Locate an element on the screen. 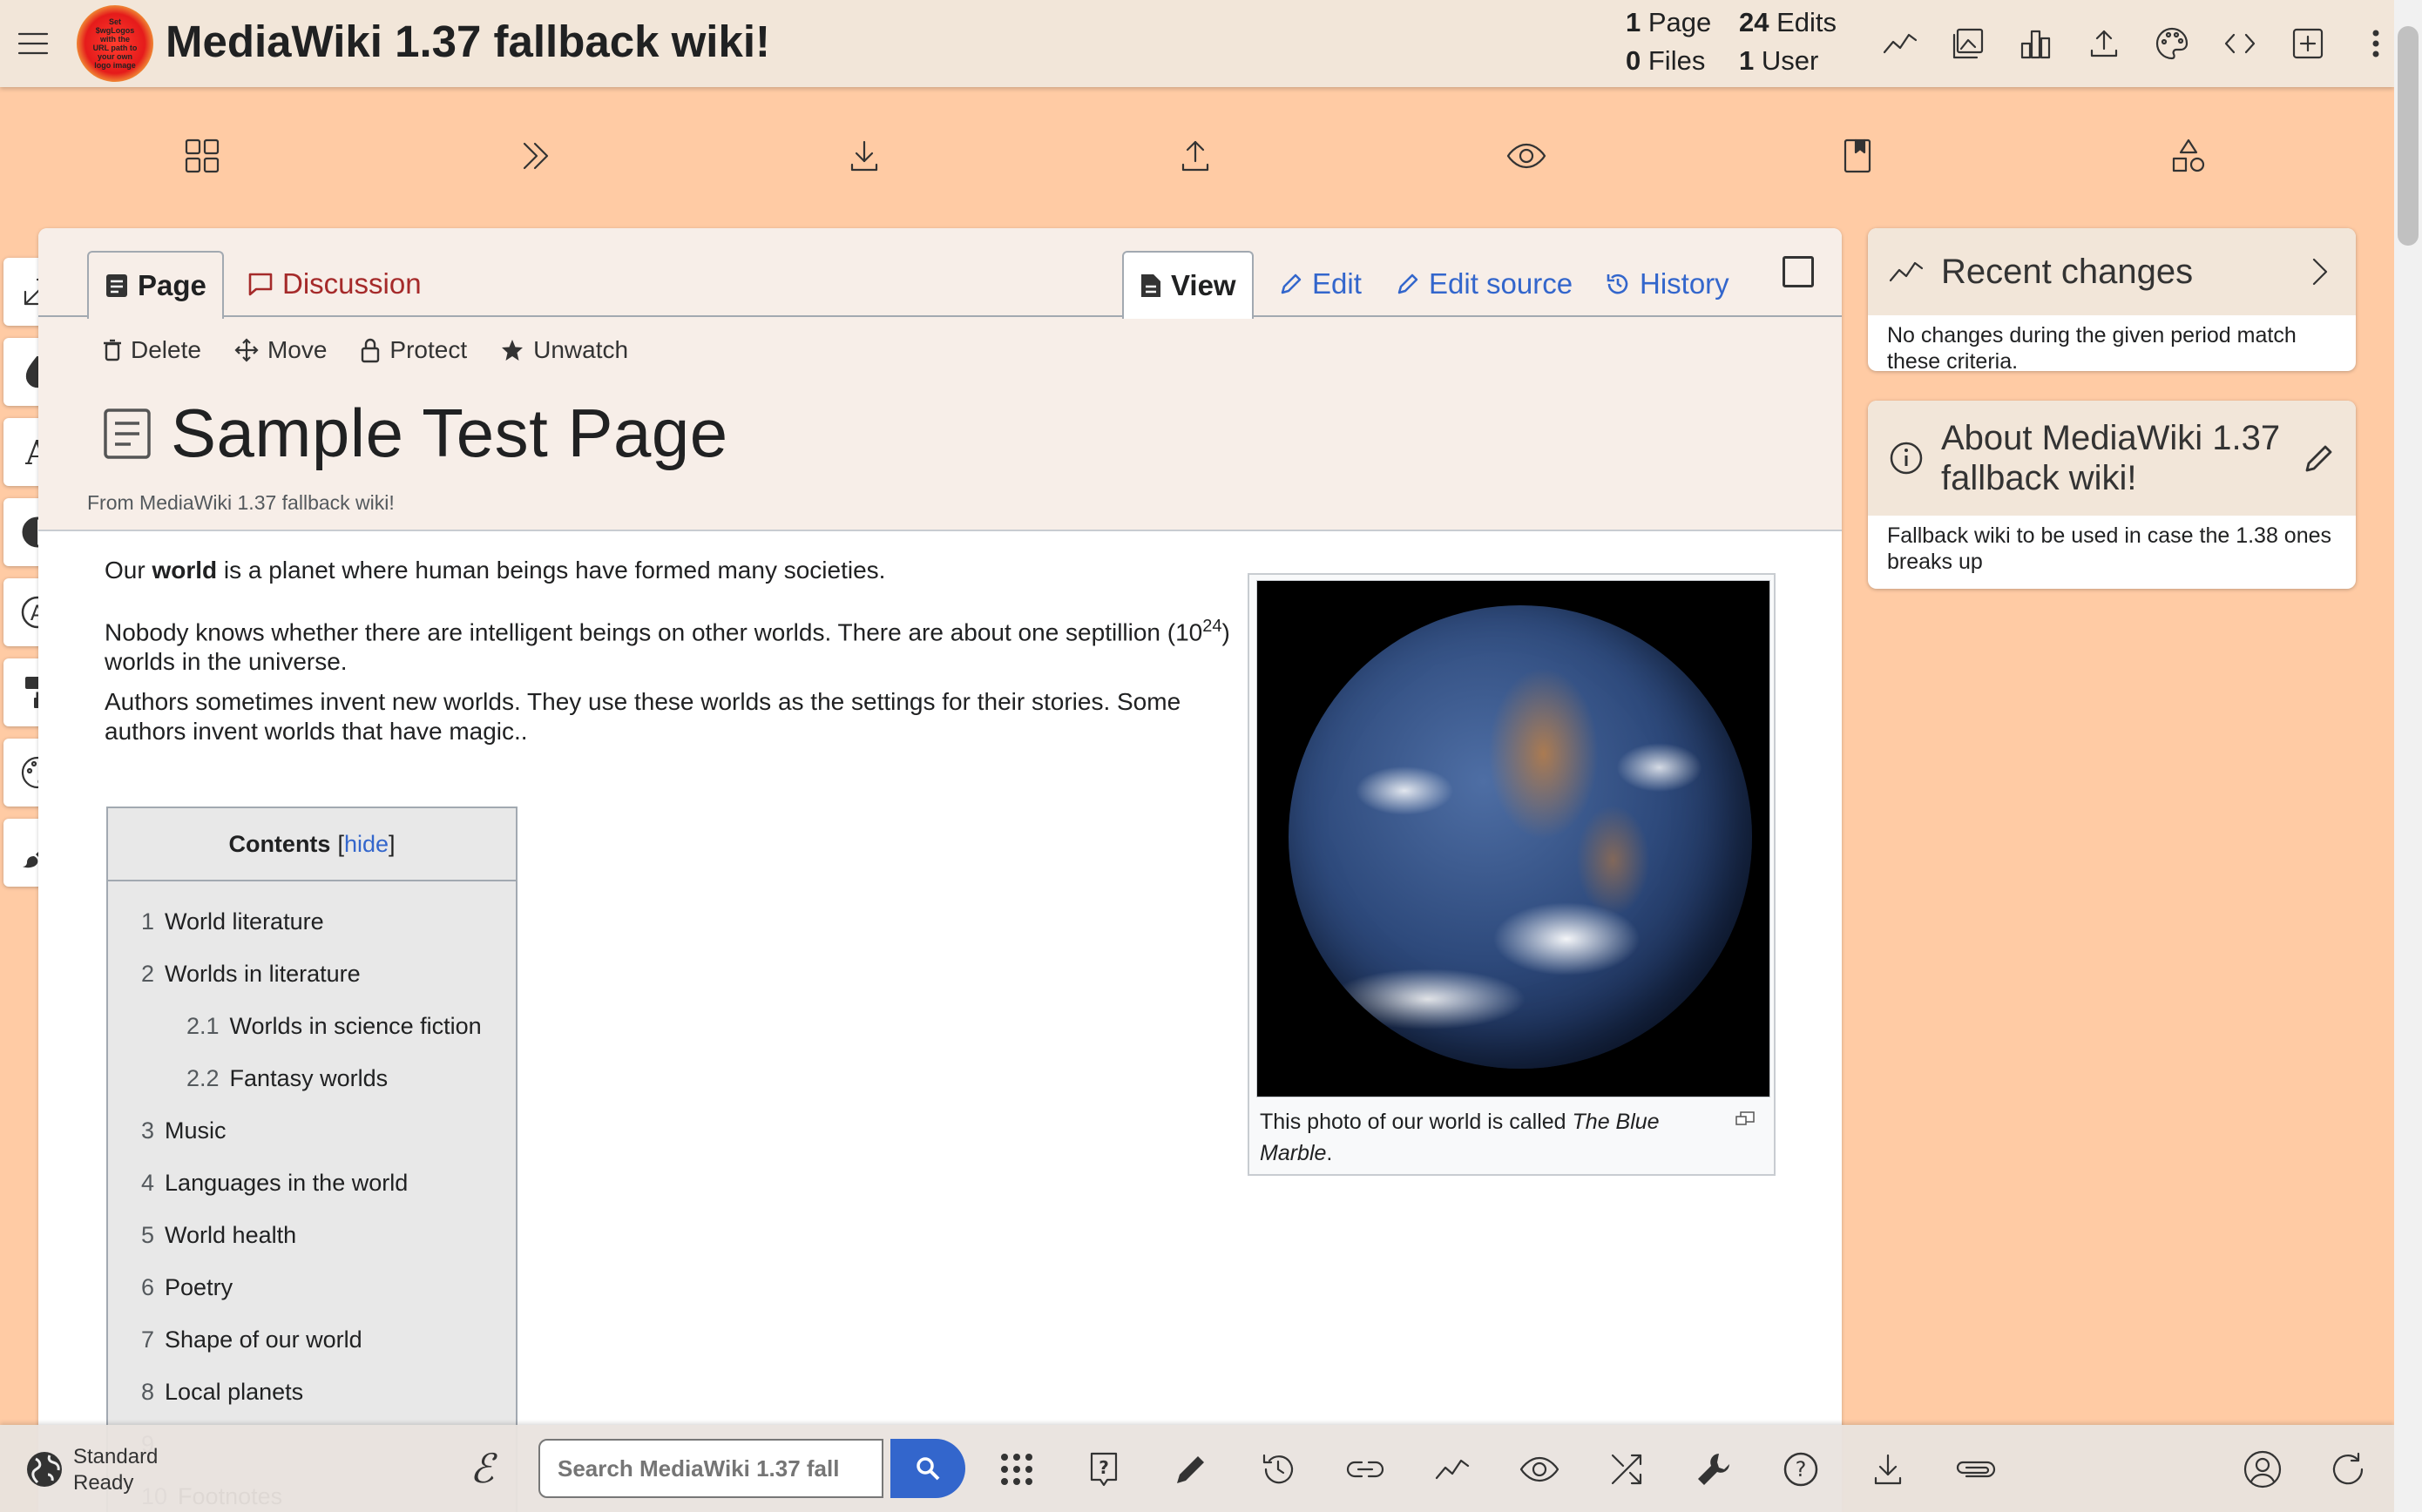  refresh-icon is located at coordinates (2348, 1469).